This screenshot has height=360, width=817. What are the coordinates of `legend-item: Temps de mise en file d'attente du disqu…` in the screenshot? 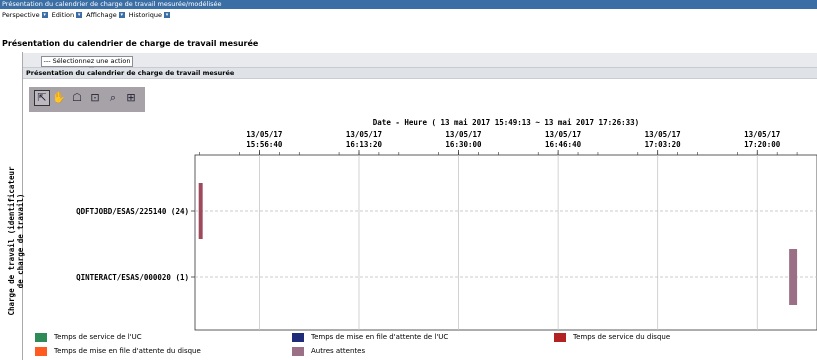 It's located at (118, 351).